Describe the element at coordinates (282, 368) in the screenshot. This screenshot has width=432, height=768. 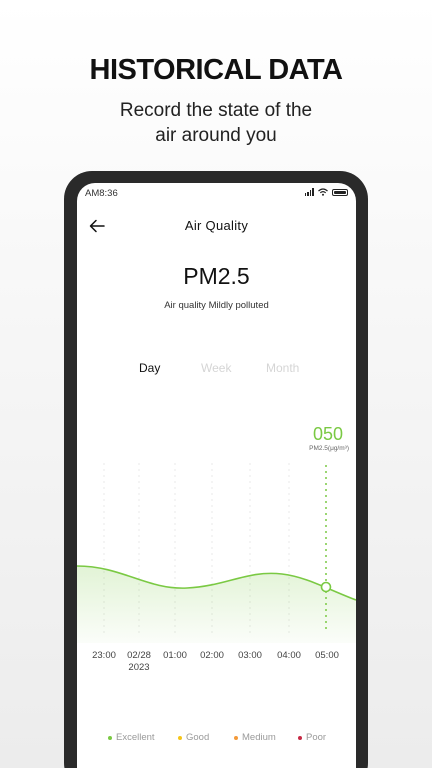
I see `tab-month: Month` at that location.